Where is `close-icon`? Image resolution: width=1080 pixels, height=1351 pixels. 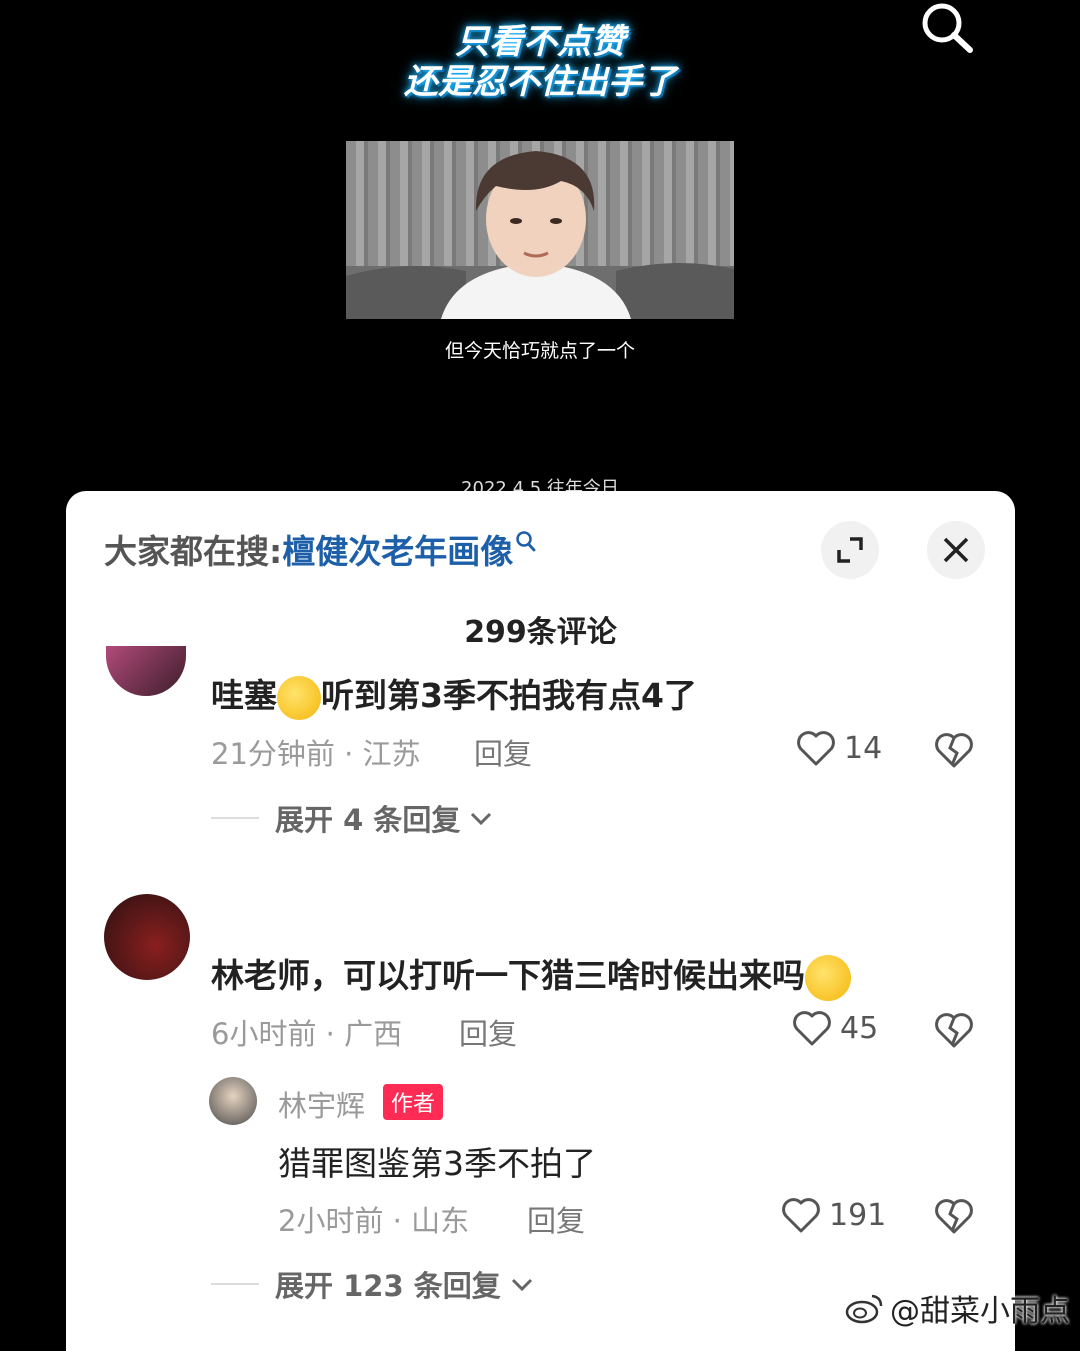 close-icon is located at coordinates (956, 550).